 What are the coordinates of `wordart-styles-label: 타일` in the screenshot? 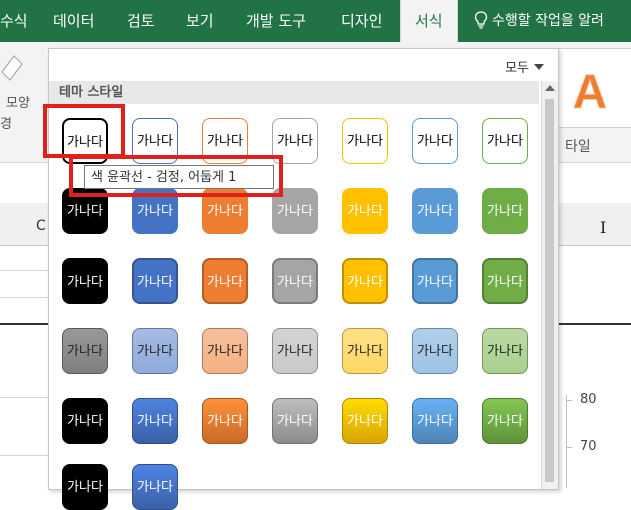 It's located at (578, 147).